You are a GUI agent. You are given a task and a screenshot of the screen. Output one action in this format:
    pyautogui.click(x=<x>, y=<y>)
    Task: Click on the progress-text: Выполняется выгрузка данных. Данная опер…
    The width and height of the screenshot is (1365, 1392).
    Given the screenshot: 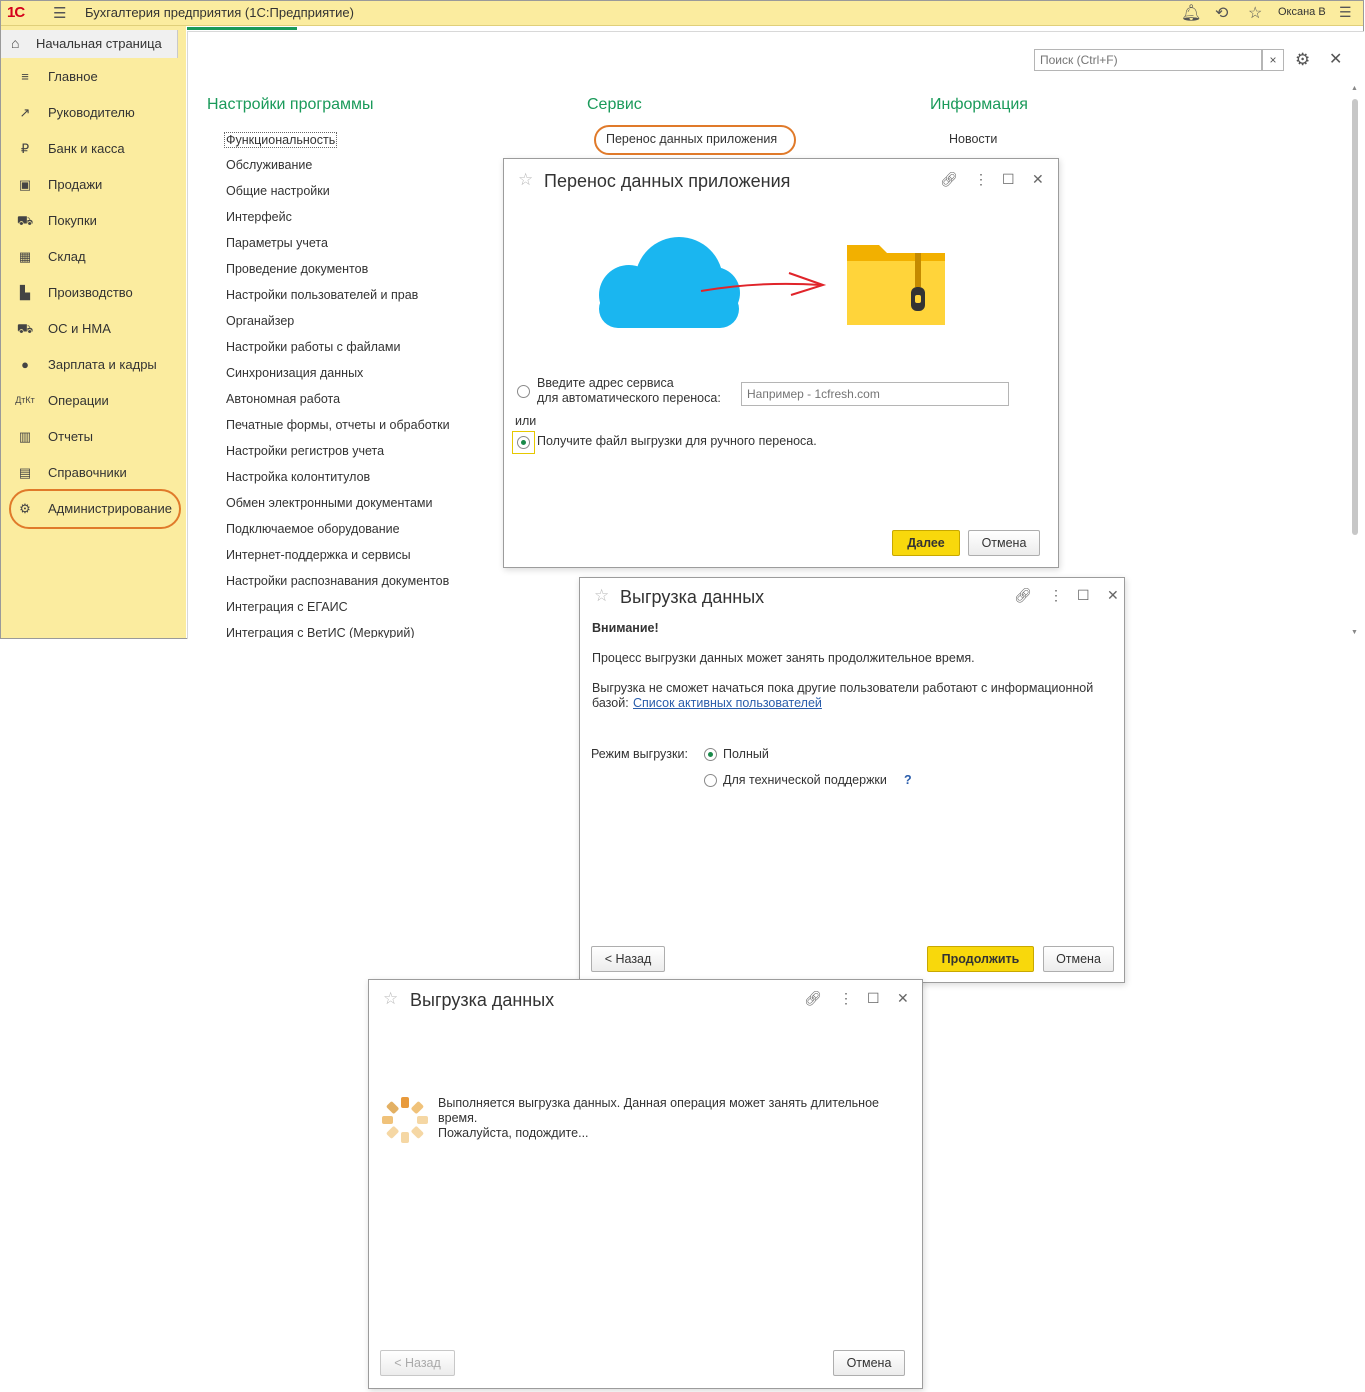 What is the action you would take?
    pyautogui.click(x=658, y=1103)
    